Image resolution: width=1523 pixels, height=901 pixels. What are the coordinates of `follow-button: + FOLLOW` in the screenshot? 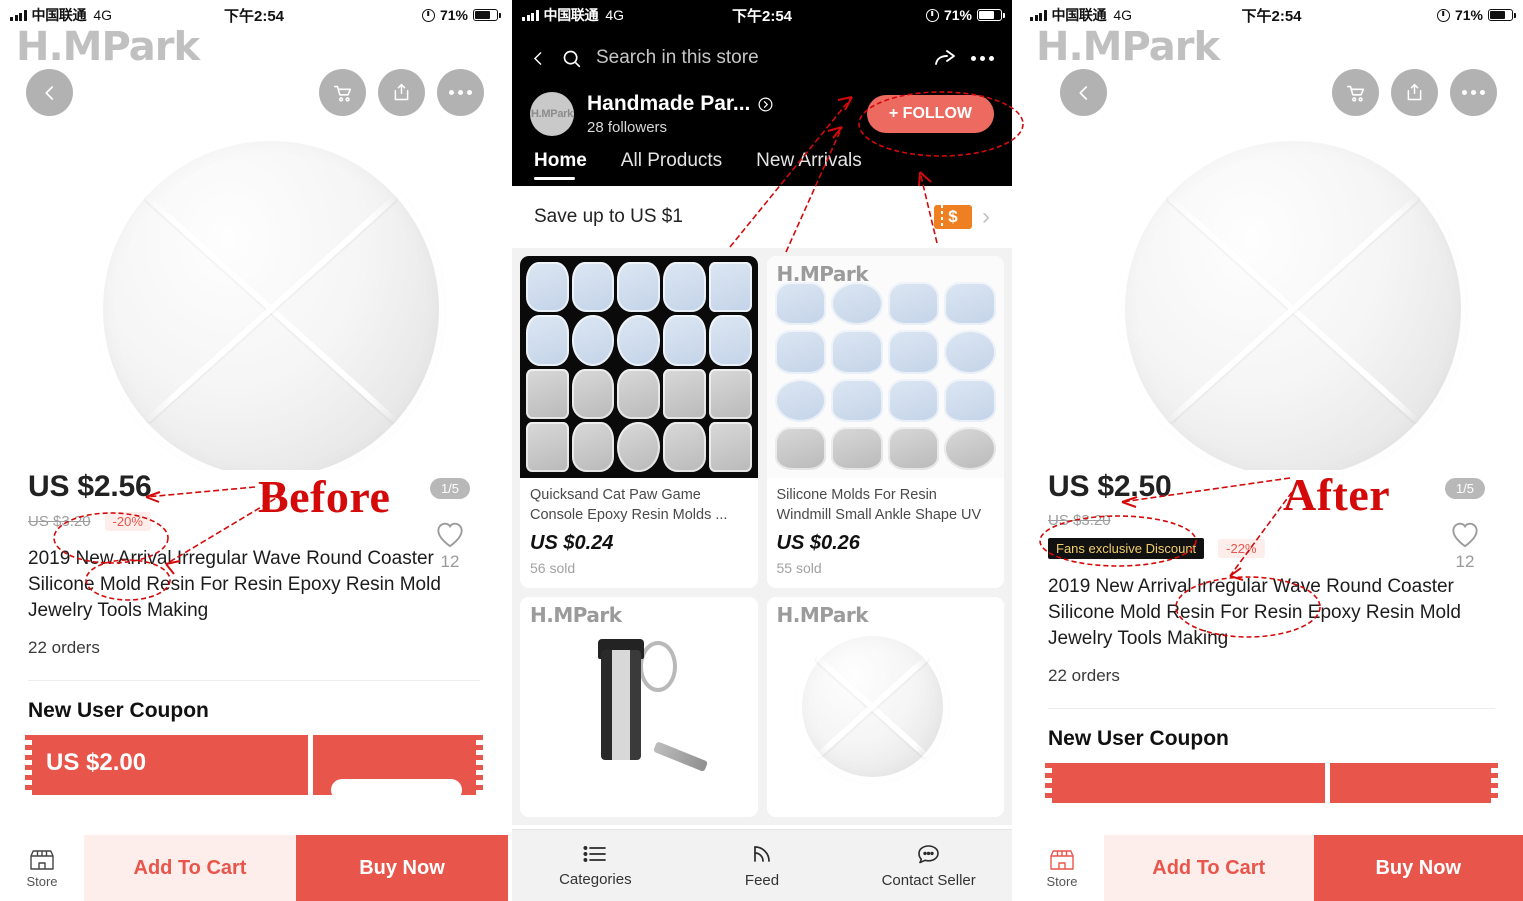 It's located at (930, 114).